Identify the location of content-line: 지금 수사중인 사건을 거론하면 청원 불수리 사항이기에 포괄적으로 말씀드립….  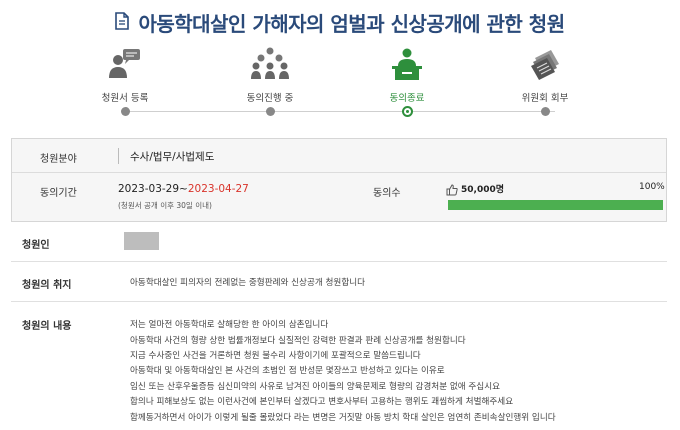
(275, 356).